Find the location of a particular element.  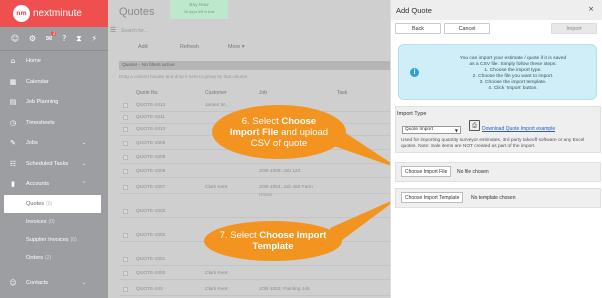

quote-number-cell: QUOTE-1011 is located at coordinates (150, 117).